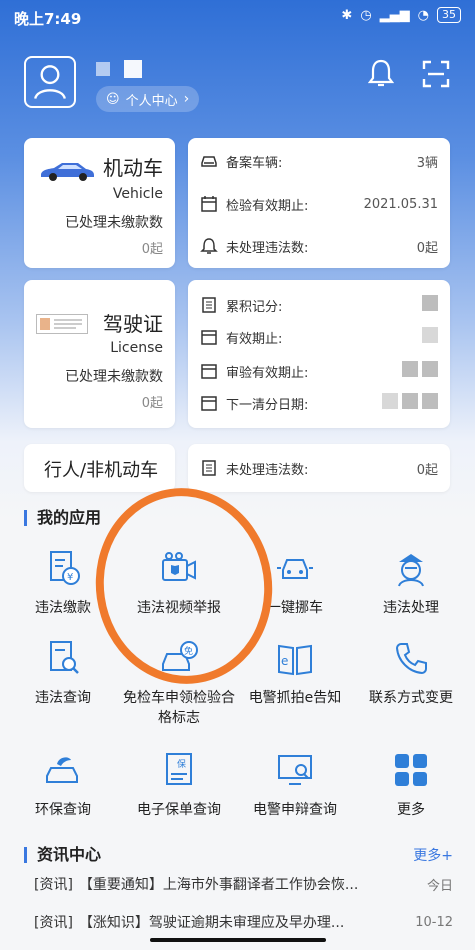 Image resolution: width=475 pixels, height=950 pixels. What do you see at coordinates (181, 764) in the screenshot?
I see `svg-text: 保` at bounding box center [181, 764].